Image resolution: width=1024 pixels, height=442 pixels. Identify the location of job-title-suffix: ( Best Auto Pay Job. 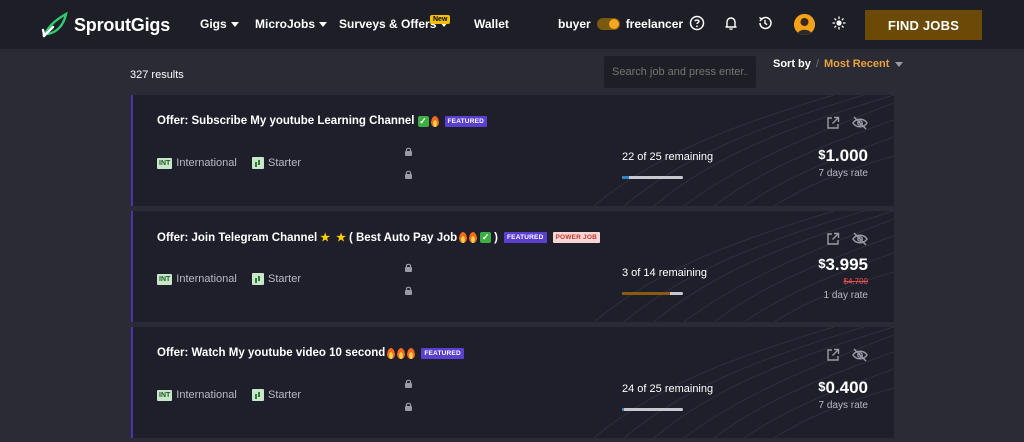
(403, 237).